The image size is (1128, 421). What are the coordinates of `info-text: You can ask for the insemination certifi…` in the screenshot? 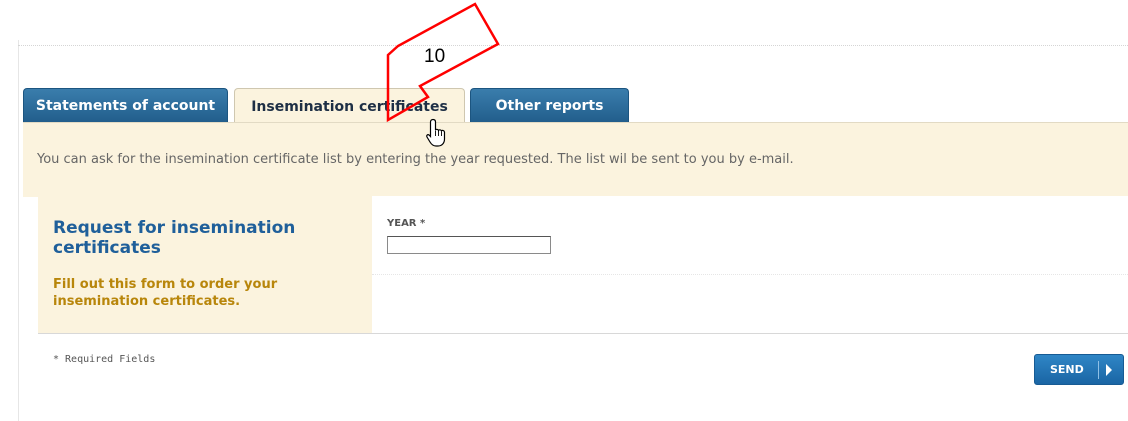 It's located at (415, 159).